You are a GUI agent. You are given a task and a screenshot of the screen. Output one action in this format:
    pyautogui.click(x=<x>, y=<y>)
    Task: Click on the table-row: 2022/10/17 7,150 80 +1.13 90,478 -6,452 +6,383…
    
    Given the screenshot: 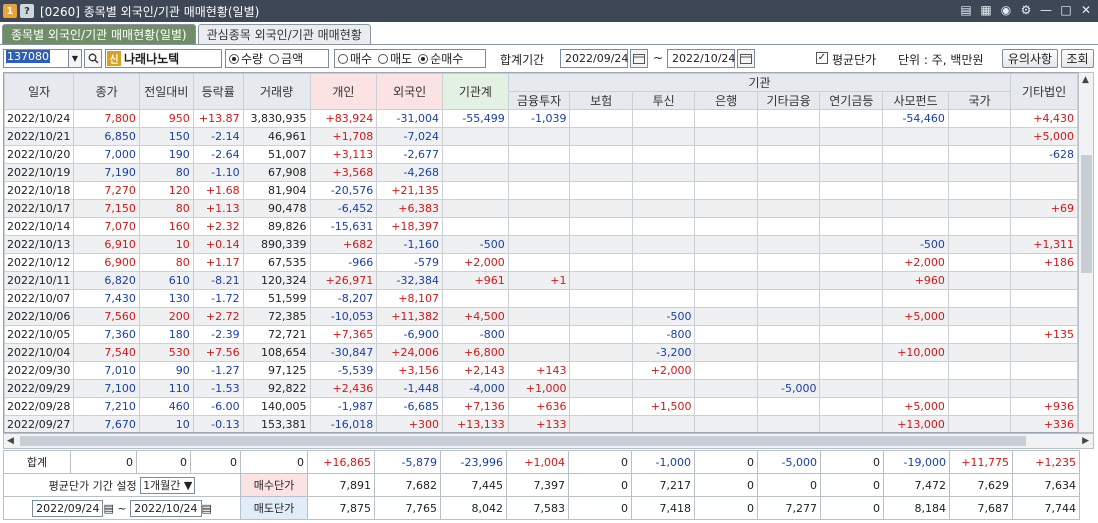 What is the action you would take?
    pyautogui.click(x=541, y=208)
    